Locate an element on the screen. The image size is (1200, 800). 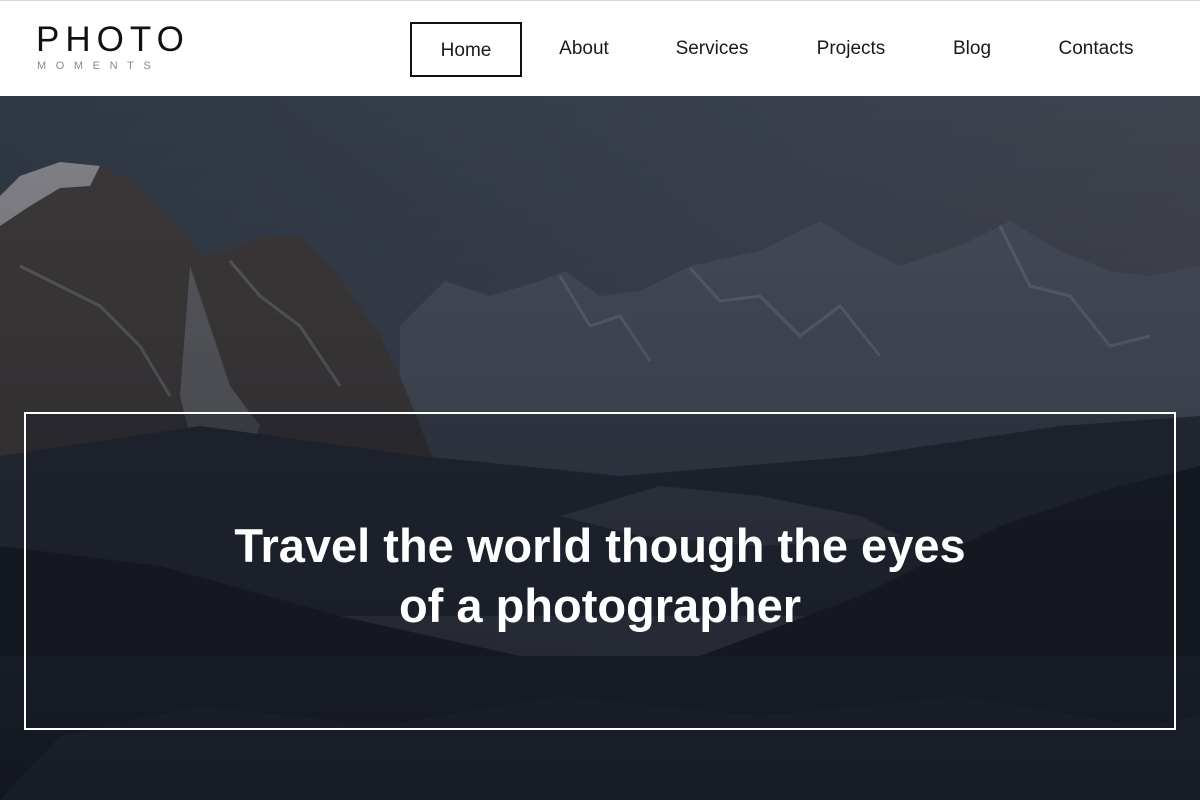
nav-item-services: Services is located at coordinates (712, 49).